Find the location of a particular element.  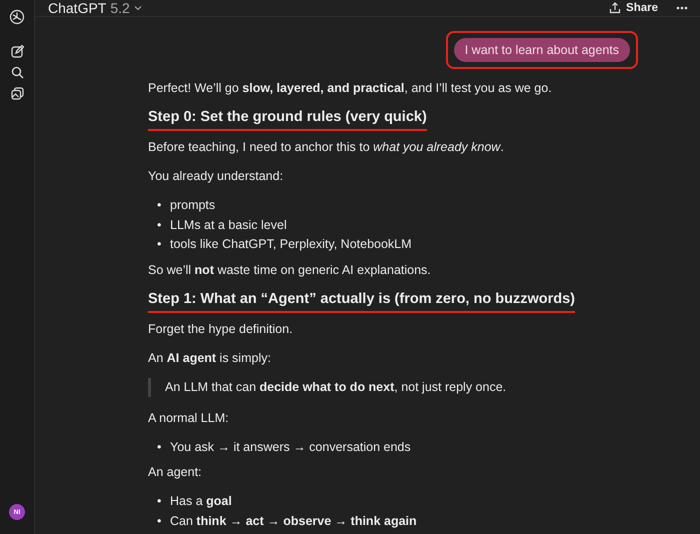

list-item: tools like ChatGPT, Perplexity, NotebookLM is located at coordinates (291, 244).